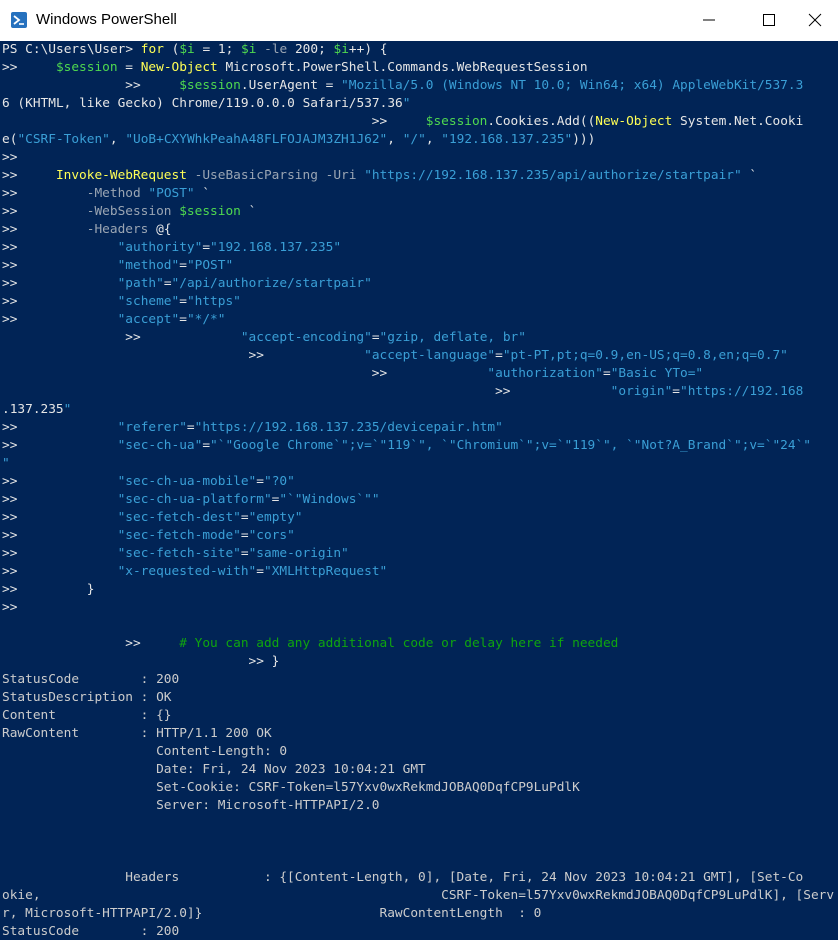 The width and height of the screenshot is (838, 940). What do you see at coordinates (403, 391) in the screenshot?
I see `console-line: >> "origin"="https://192.168` at bounding box center [403, 391].